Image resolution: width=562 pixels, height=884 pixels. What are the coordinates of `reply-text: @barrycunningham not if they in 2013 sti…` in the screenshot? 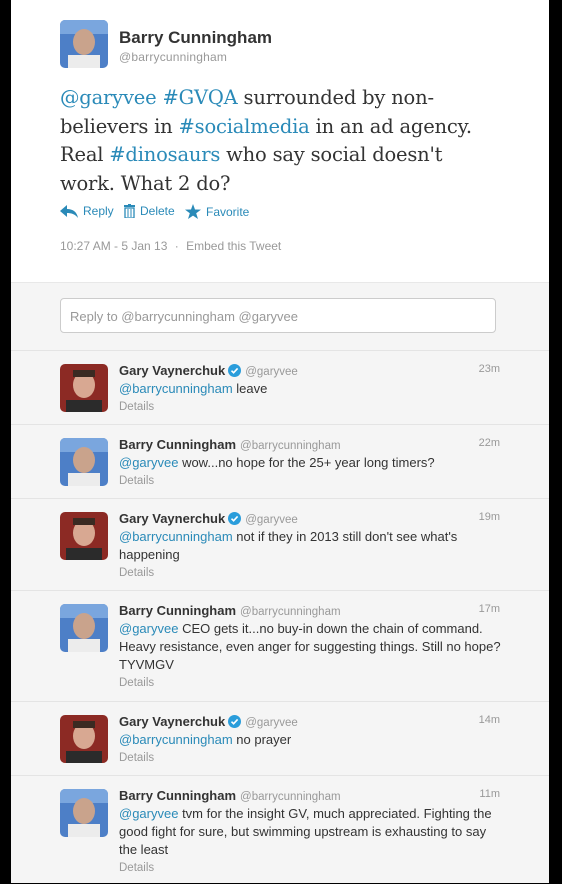 It's located at (311, 555).